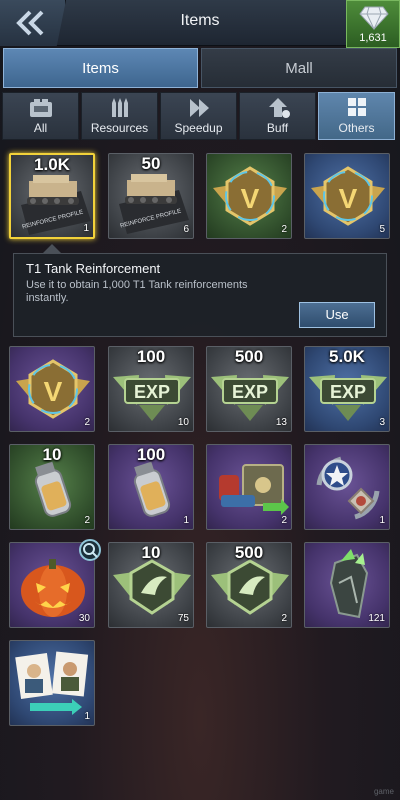 The height and width of the screenshot is (800, 400). I want to click on category-tab-label: Resources, so click(119, 128).